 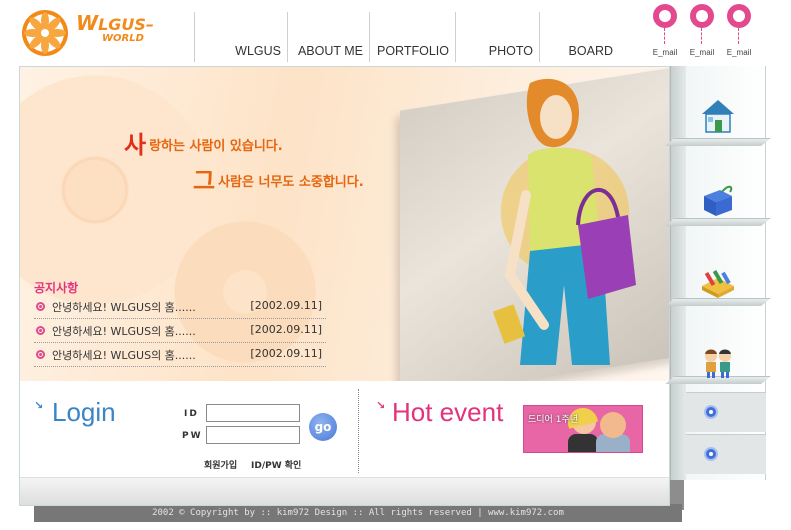 I want to click on logo-wordmark: WLGUS– WORLD, so click(x=115, y=29).